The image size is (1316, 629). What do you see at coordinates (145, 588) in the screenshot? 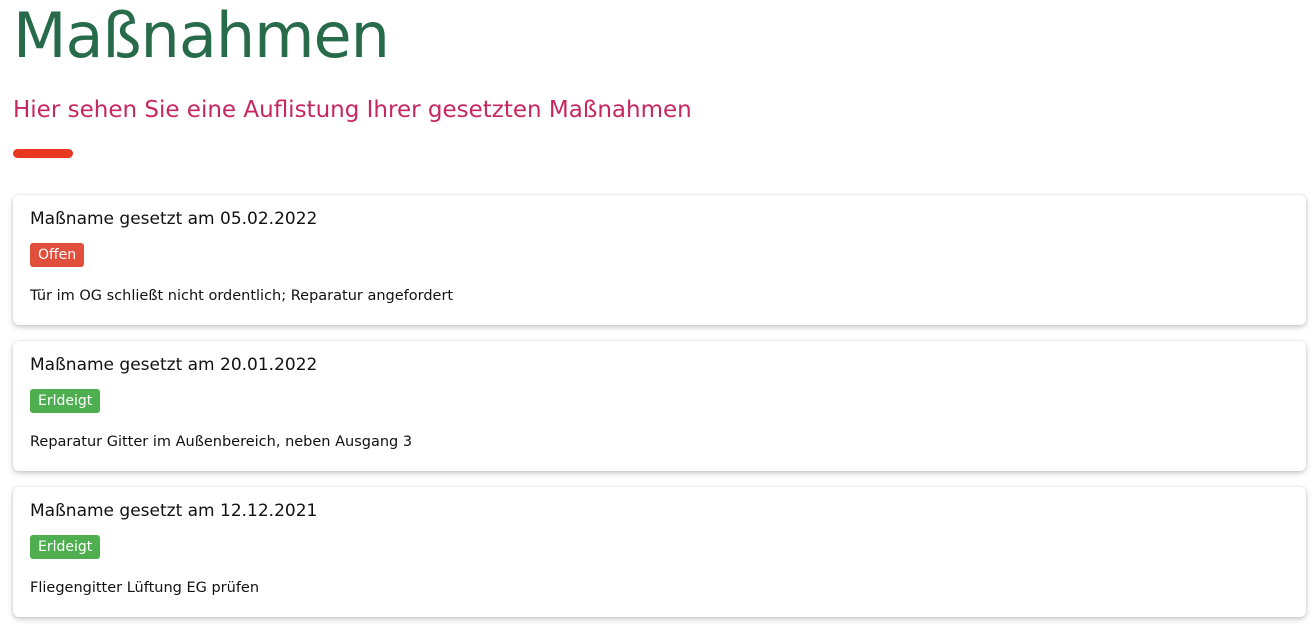
I see `measure-description: Fliegengitter Lüftung EG prüfen` at bounding box center [145, 588].